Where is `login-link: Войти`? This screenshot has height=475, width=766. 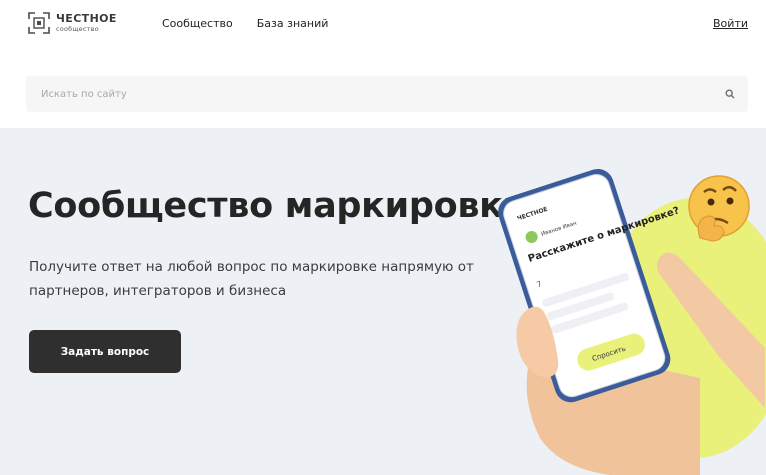
login-link: Войти is located at coordinates (730, 23).